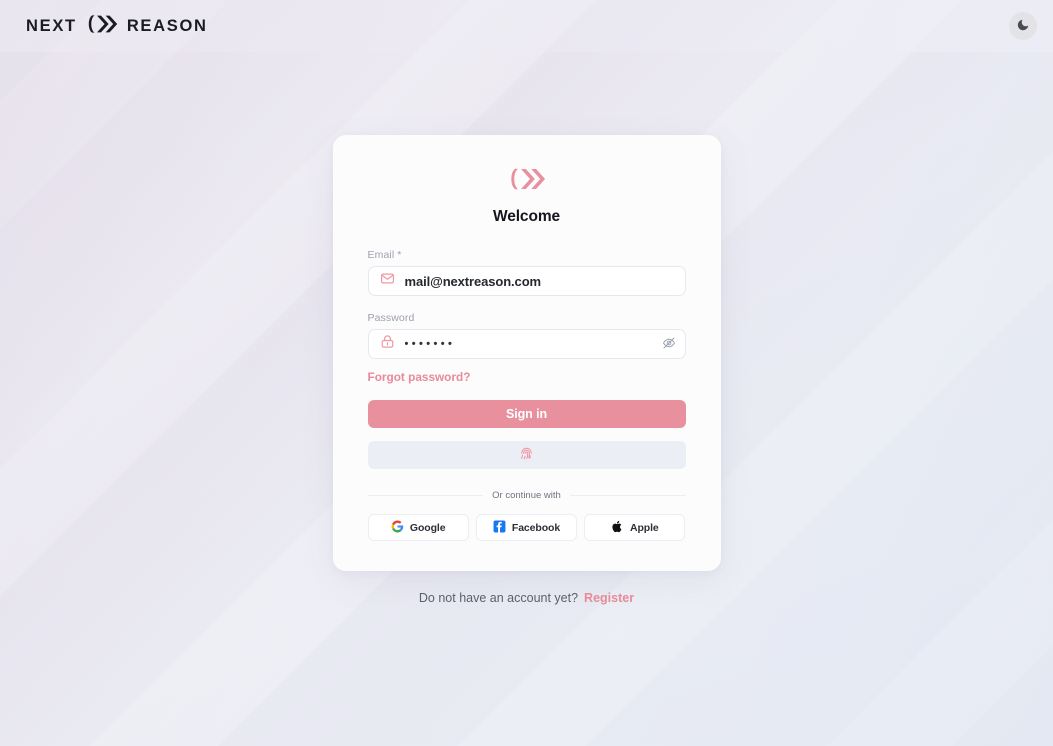  What do you see at coordinates (526, 26) in the screenshot?
I see `app-header: NEXT REASON` at bounding box center [526, 26].